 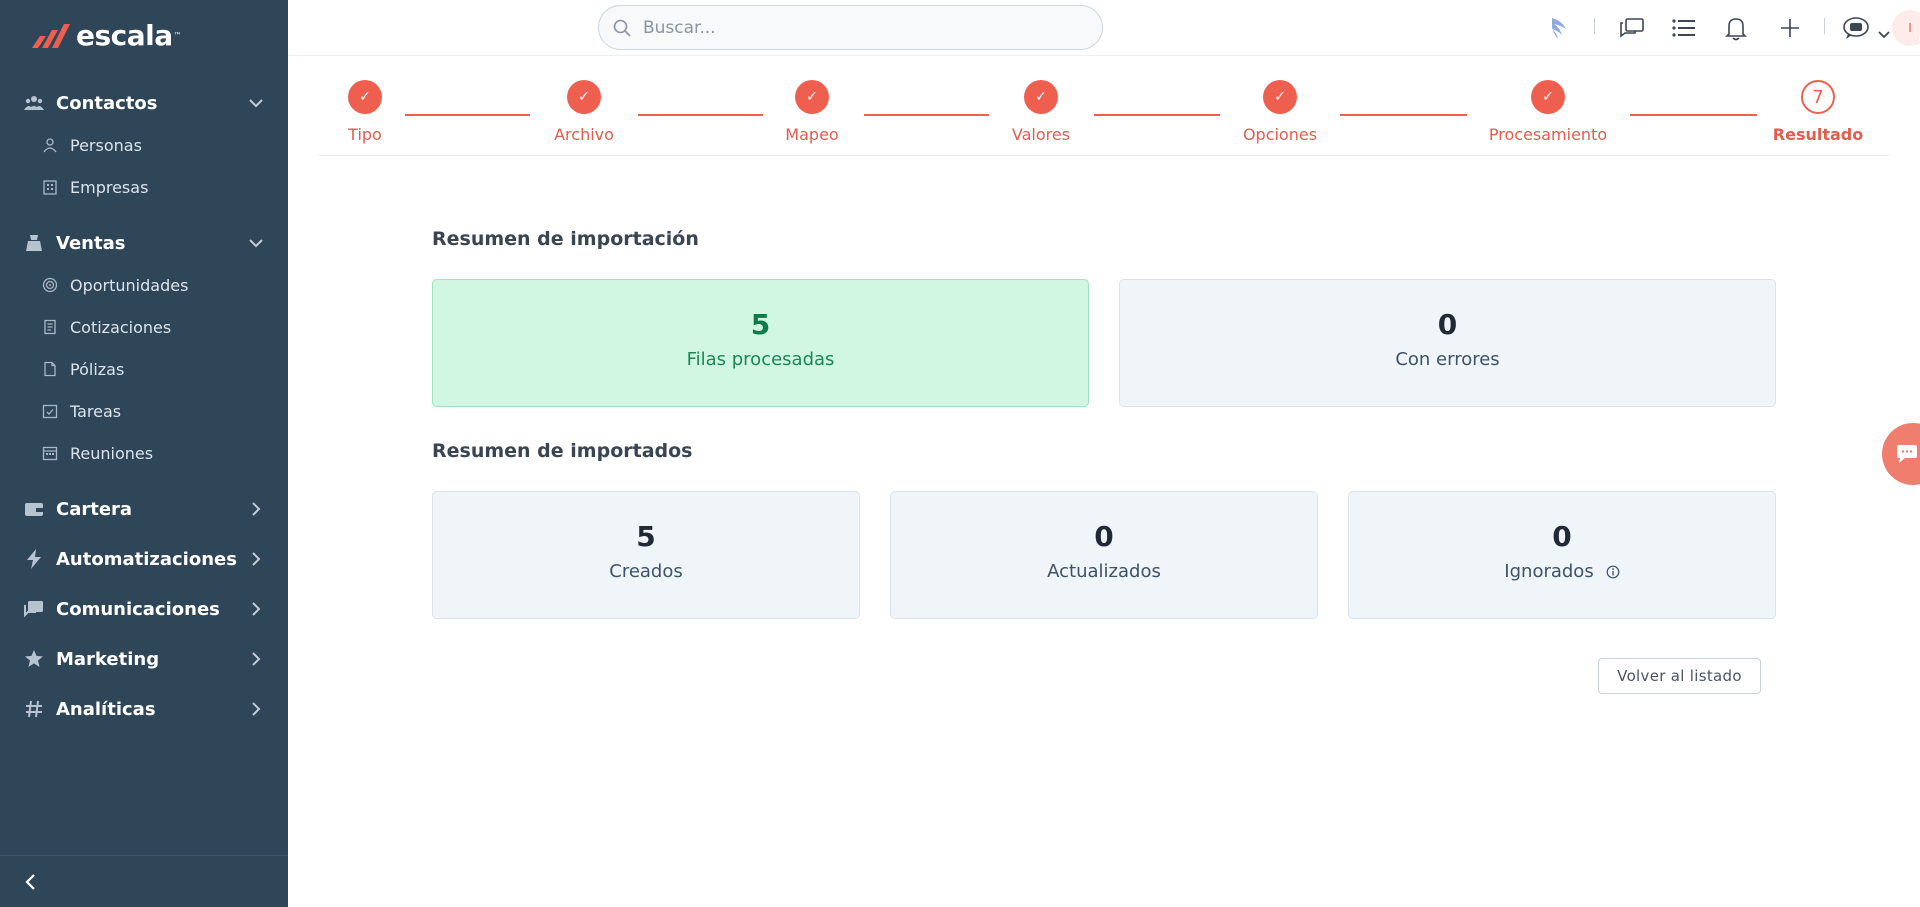 I want to click on created-count: 5, so click(x=646, y=536).